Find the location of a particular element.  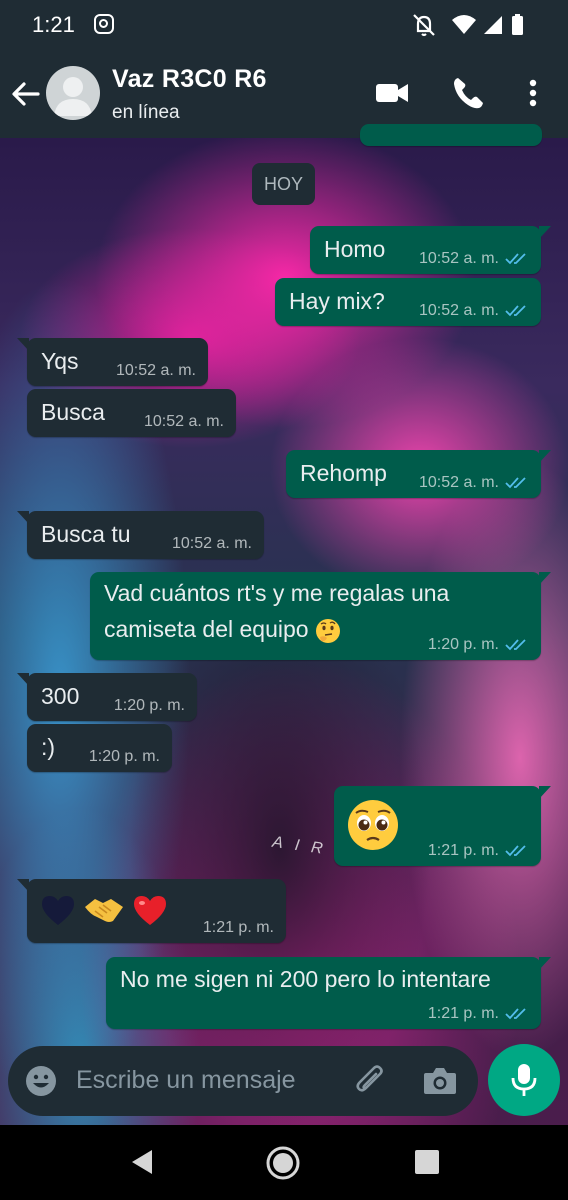

date-chip: HOY is located at coordinates (283, 184).